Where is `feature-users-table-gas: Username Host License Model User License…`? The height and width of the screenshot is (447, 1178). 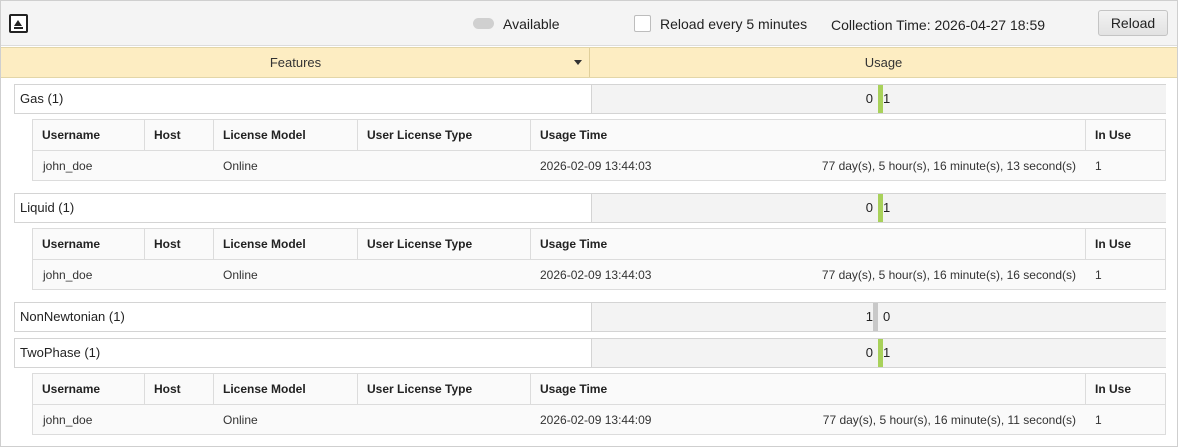 feature-users-table-gas: Username Host License Model User License… is located at coordinates (599, 150).